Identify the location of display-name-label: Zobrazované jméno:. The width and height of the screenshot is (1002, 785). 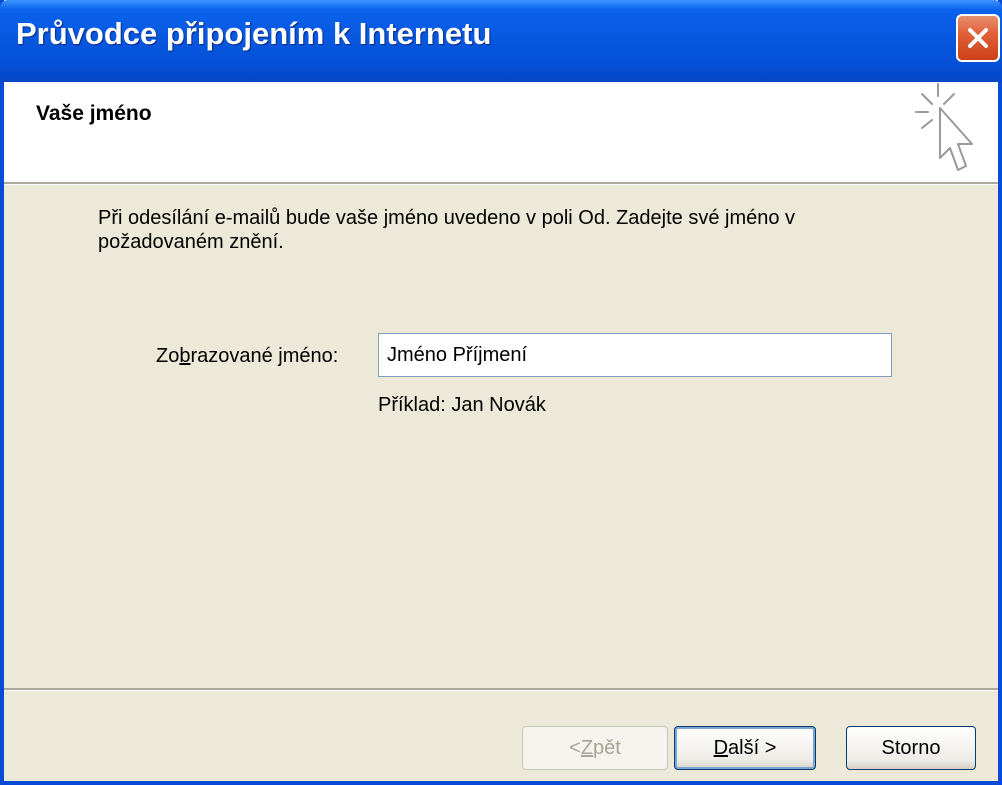
(247, 356).